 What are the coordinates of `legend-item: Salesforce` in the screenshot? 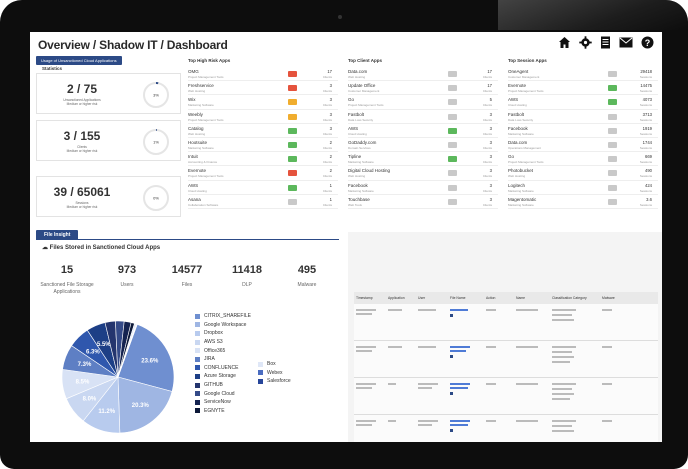 It's located at (274, 381).